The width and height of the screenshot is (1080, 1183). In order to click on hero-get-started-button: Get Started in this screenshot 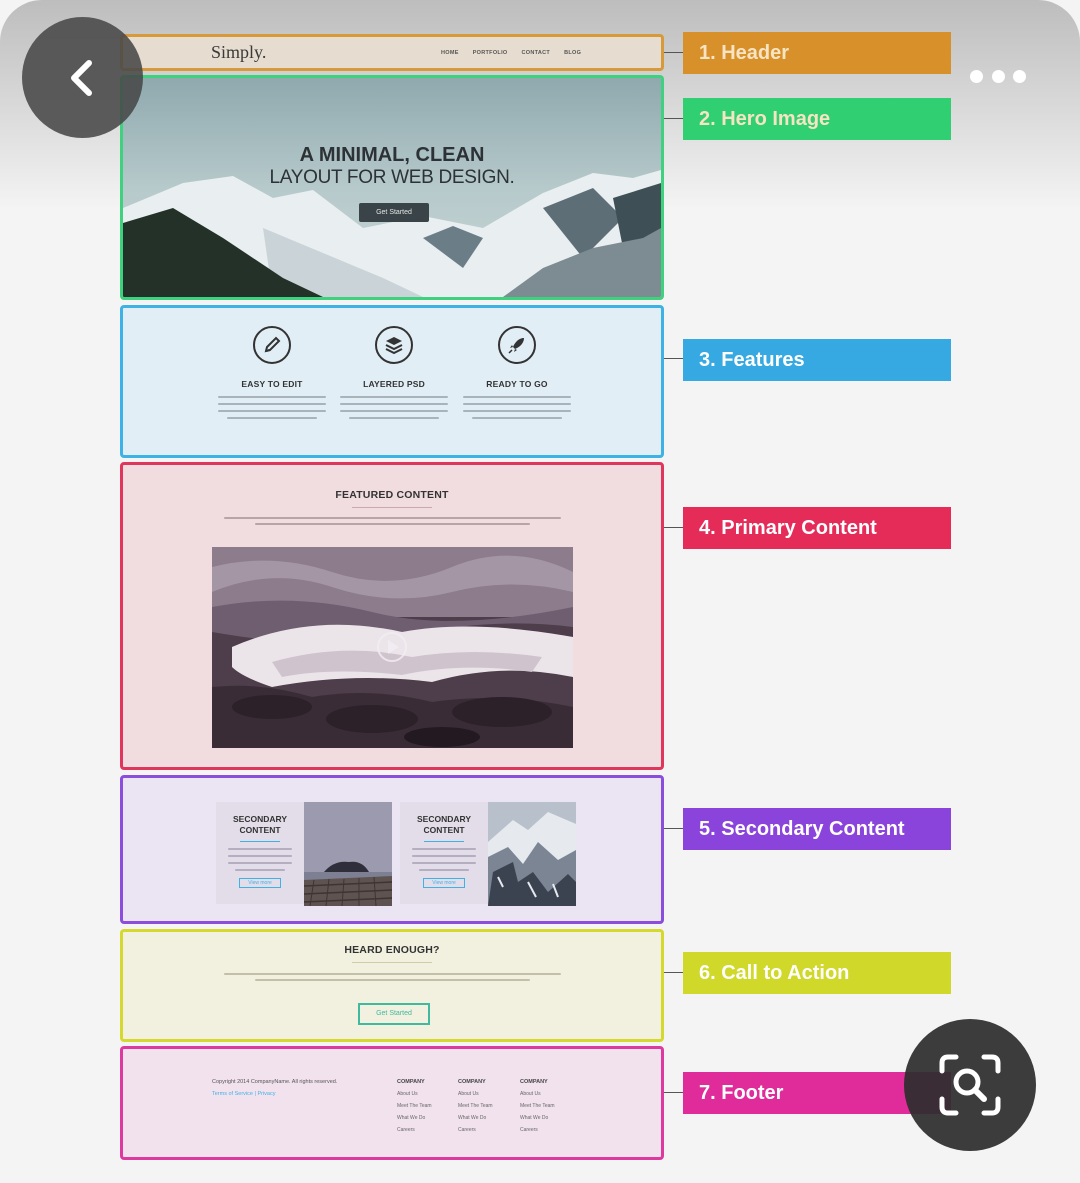, I will do `click(394, 212)`.